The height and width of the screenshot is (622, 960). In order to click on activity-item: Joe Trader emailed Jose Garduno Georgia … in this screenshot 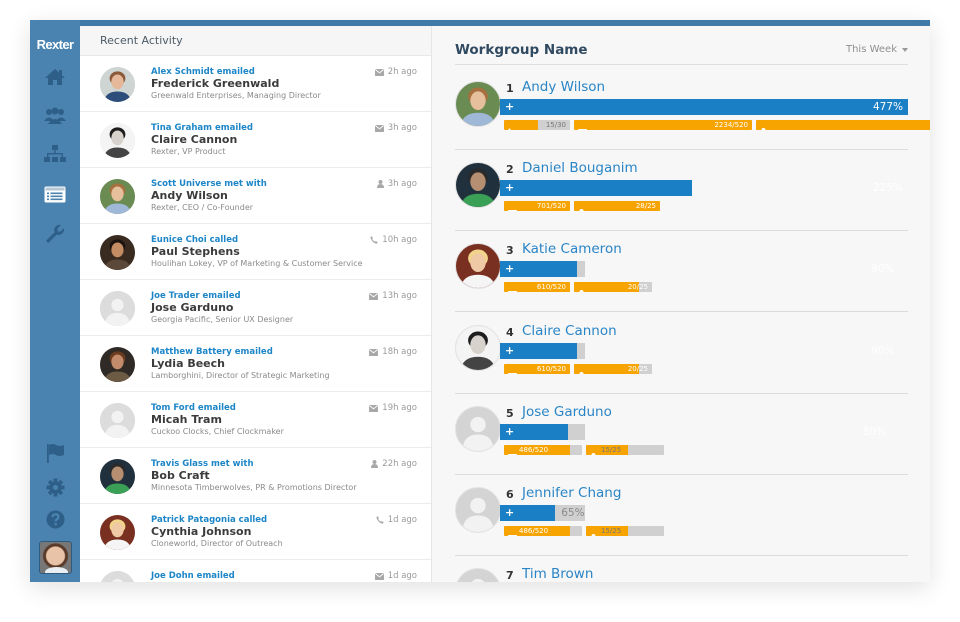, I will do `click(255, 308)`.